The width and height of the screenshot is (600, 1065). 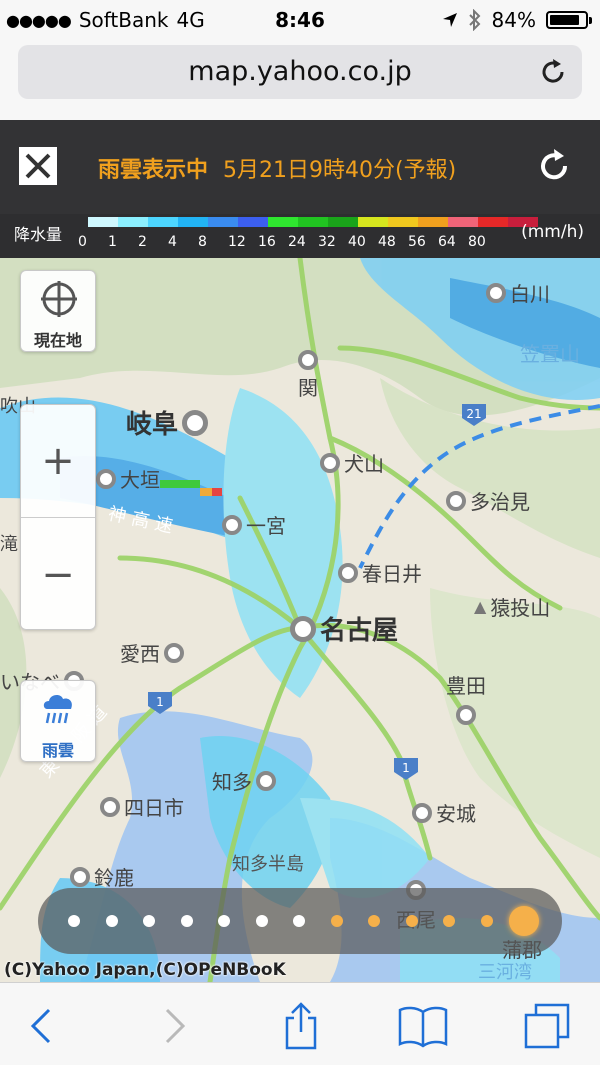 I want to click on rain-cloud-button: 雨雲, so click(x=58, y=721).